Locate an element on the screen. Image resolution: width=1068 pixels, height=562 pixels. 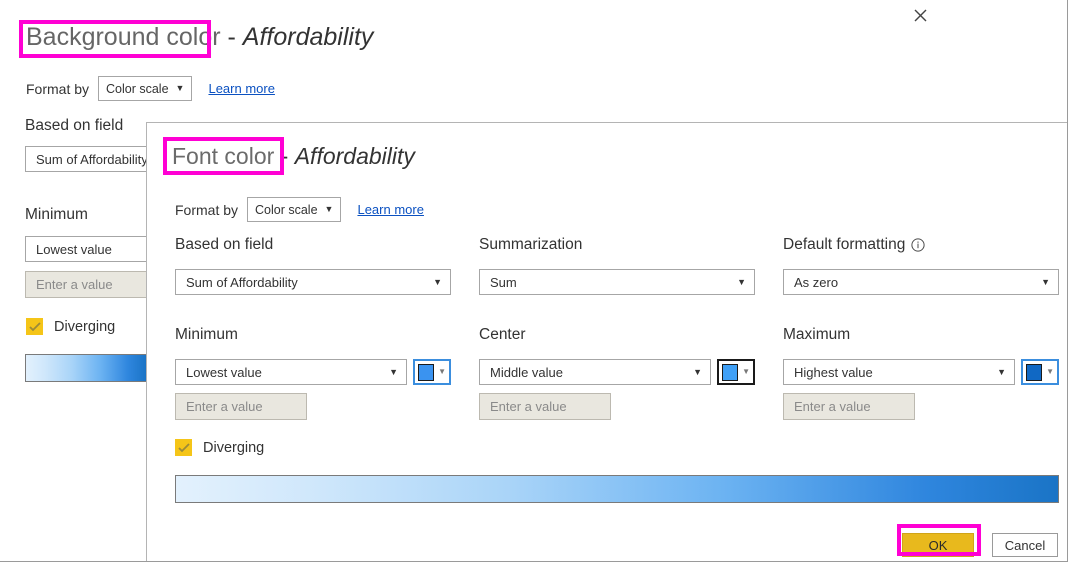
background-color-title: Background color - Affordability is located at coordinates (199, 37).